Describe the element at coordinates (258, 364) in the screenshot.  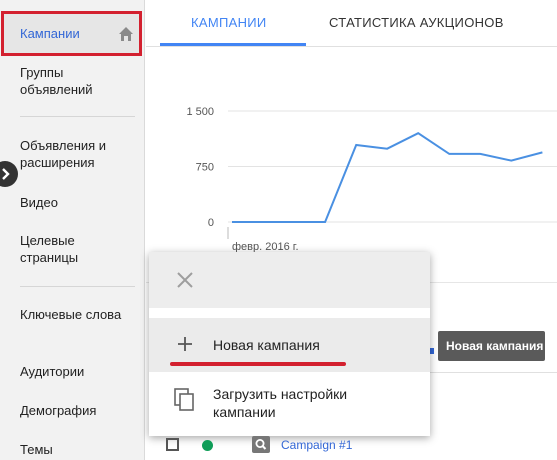
I see `highlight-underline` at that location.